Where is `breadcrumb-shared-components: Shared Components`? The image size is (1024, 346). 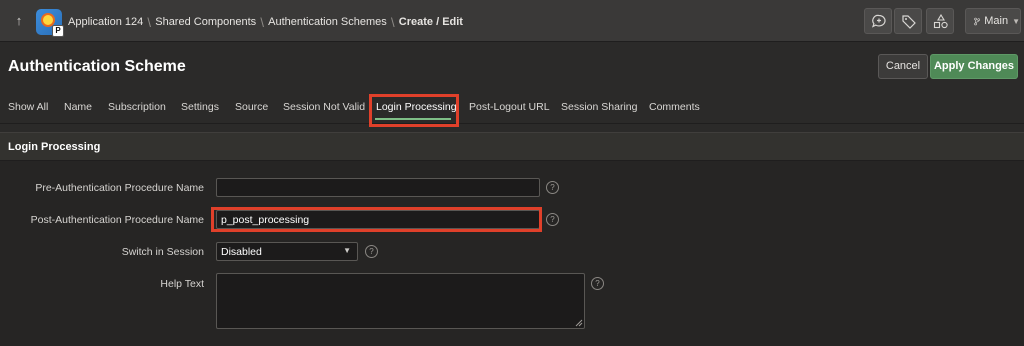 breadcrumb-shared-components: Shared Components is located at coordinates (205, 22).